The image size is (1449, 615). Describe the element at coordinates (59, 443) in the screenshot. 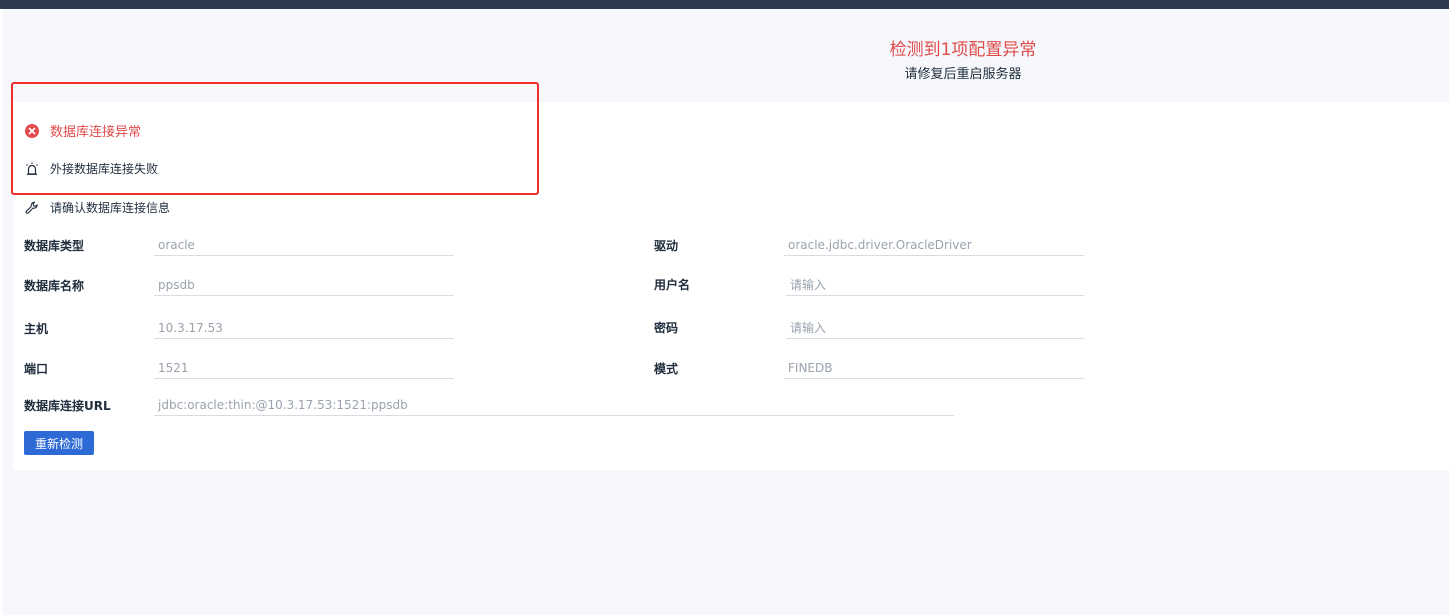

I see `recheck-button: 重新检测` at that location.